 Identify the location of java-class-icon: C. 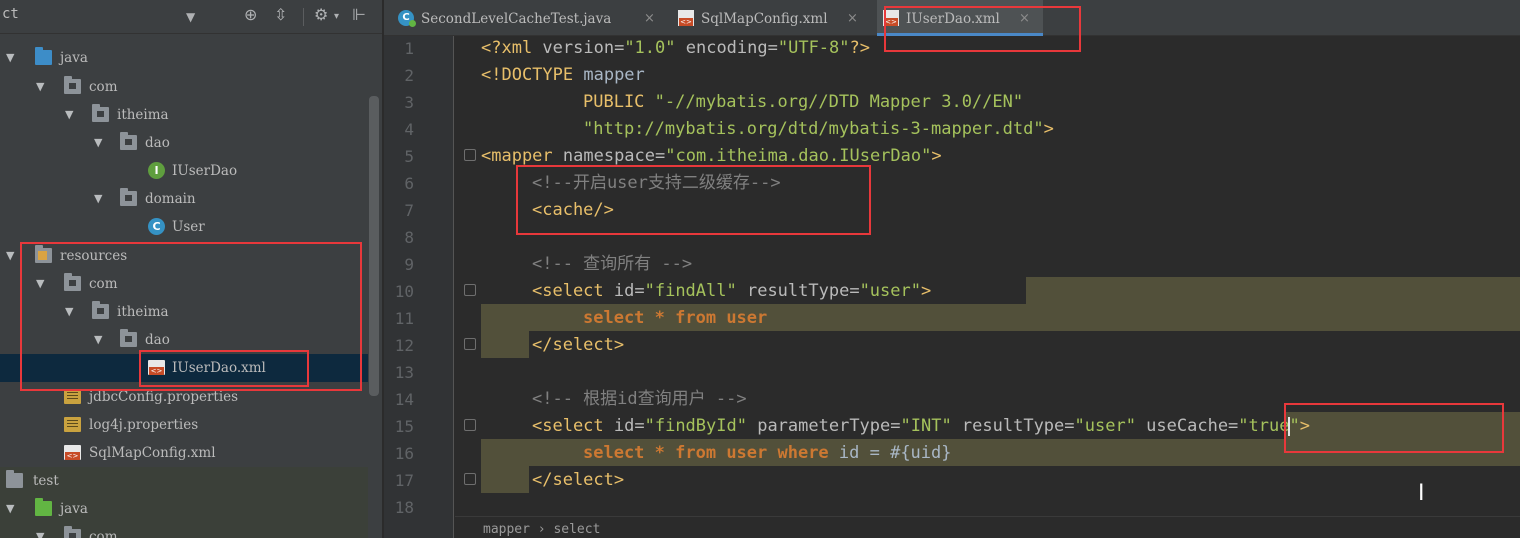
(407, 18).